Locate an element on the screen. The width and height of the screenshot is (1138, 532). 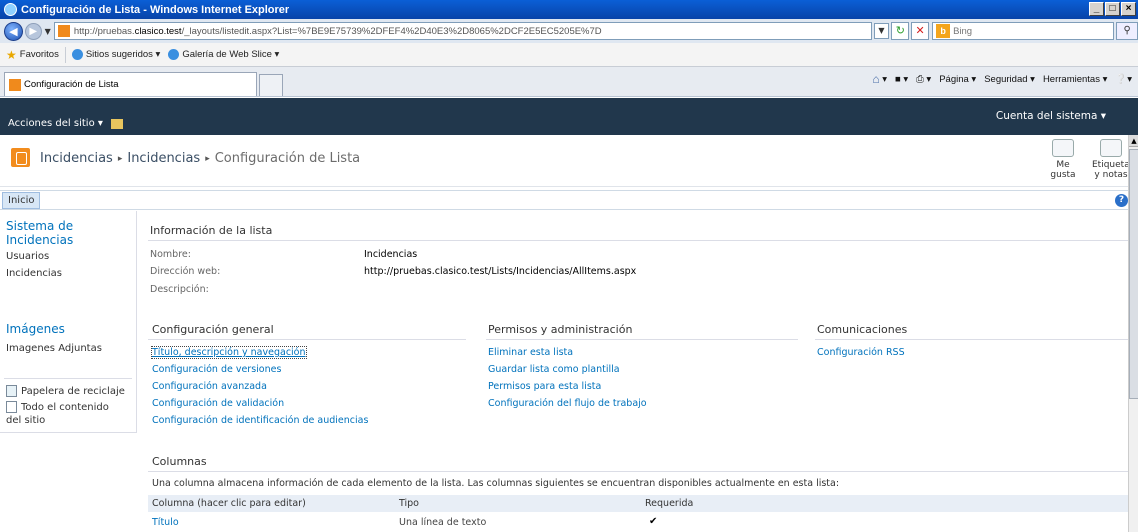
link-save-as-template: Guardar lista como plantilla is located at coordinates (554, 369).